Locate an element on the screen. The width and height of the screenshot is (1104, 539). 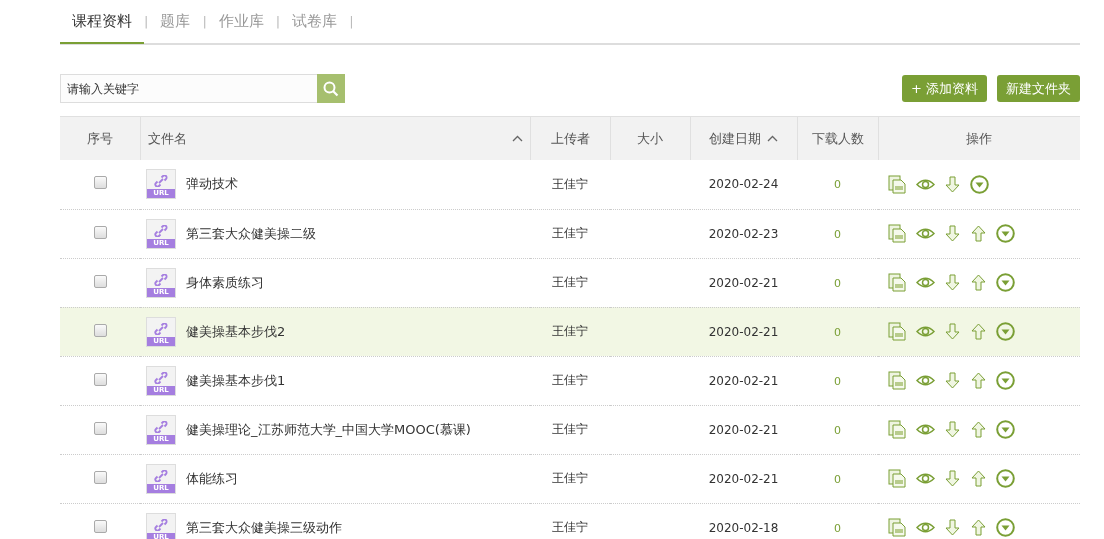
file-name: 第三套大众健美操三级动作 is located at coordinates (264, 527).